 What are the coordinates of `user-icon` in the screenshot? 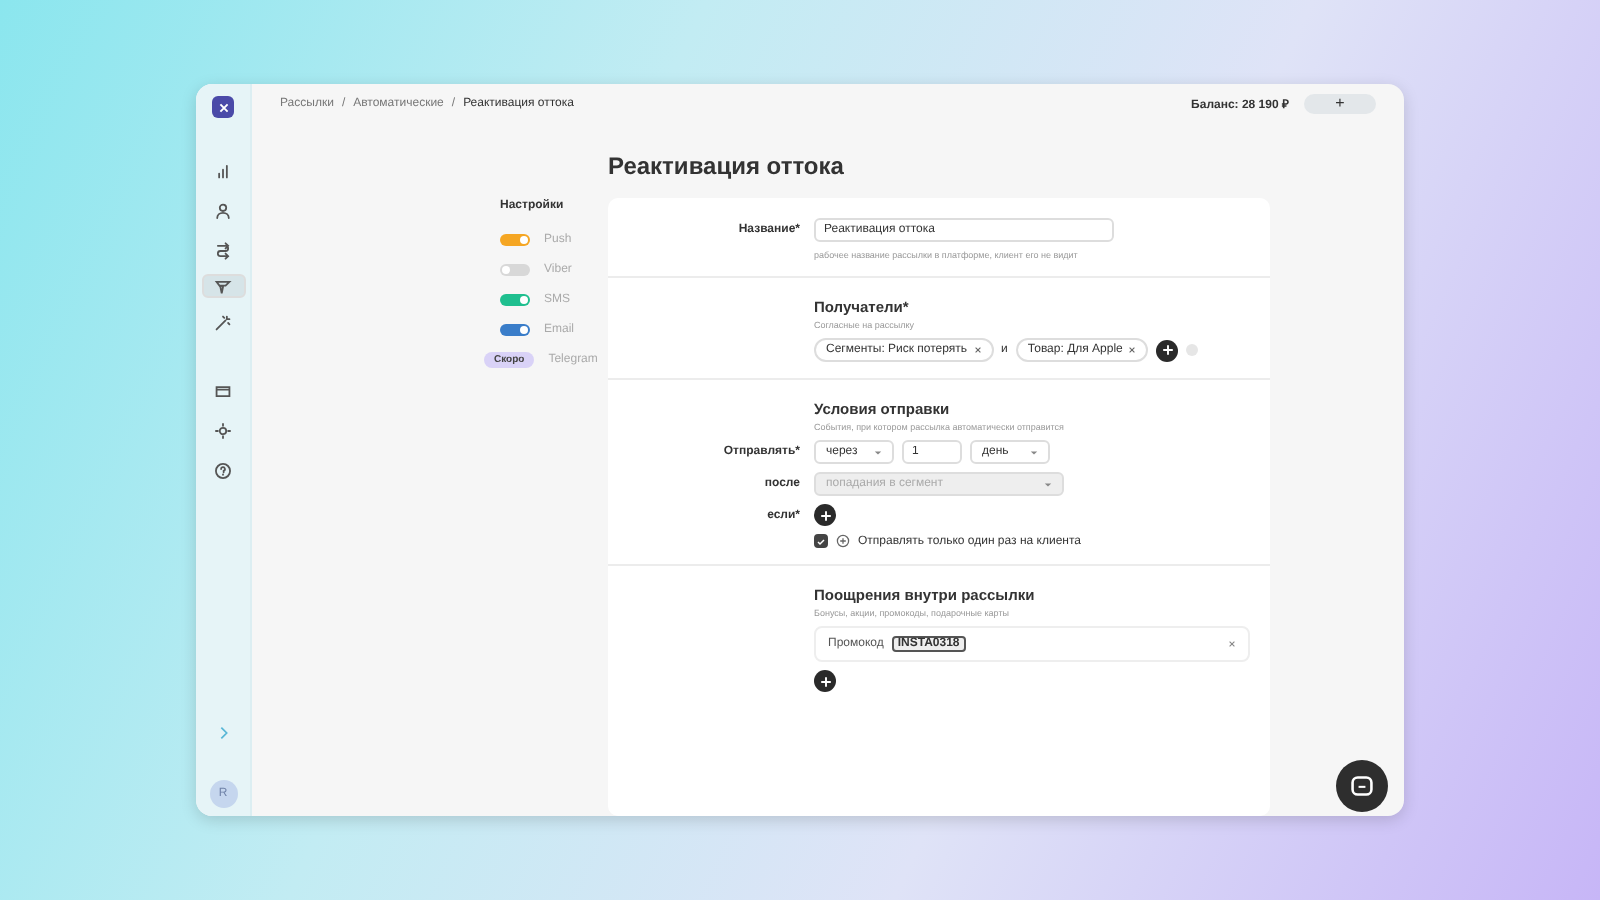 It's located at (223, 210).